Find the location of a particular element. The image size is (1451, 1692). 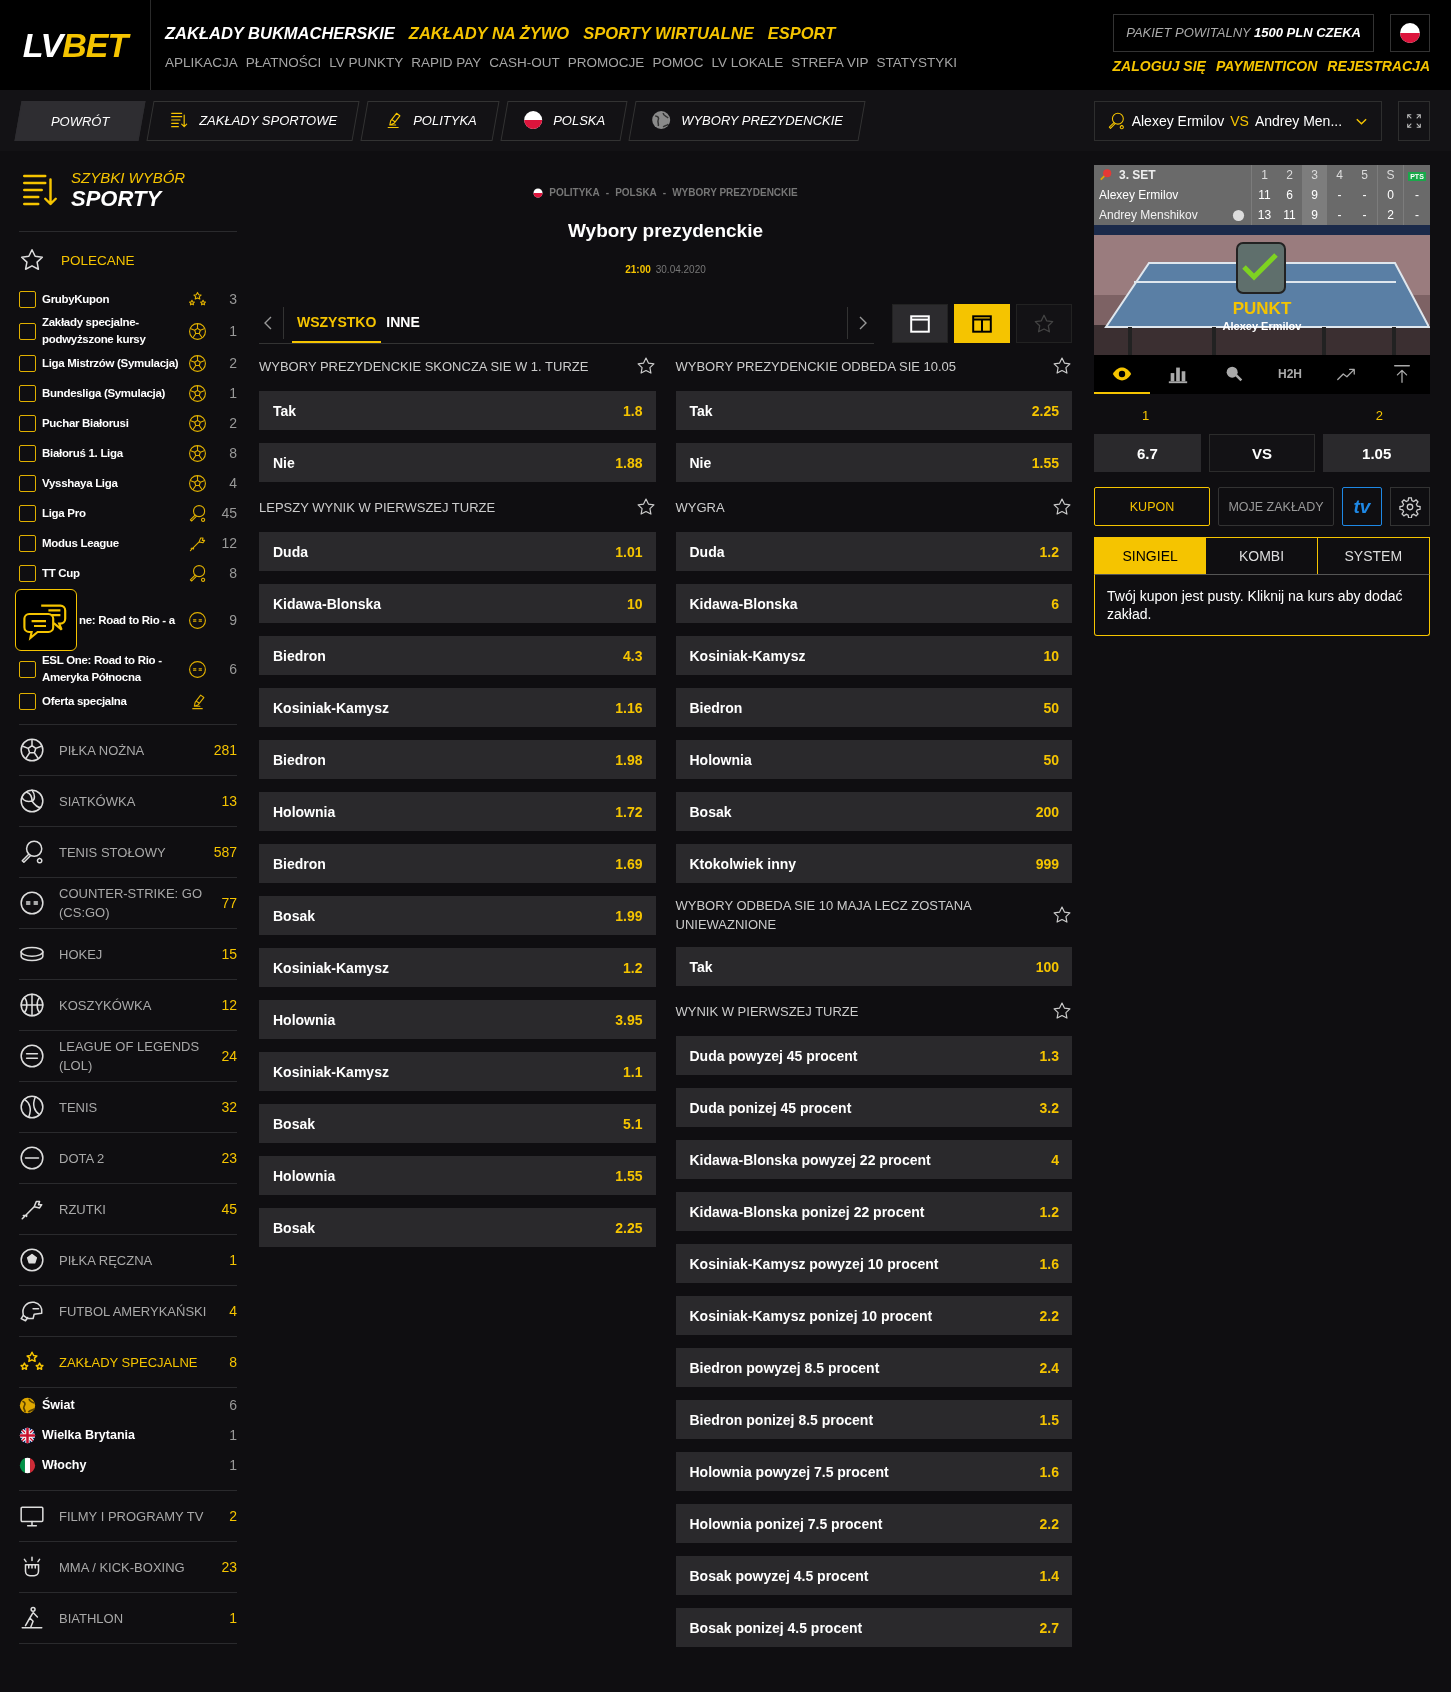

odds-button: Holownia 50 is located at coordinates (873, 759).